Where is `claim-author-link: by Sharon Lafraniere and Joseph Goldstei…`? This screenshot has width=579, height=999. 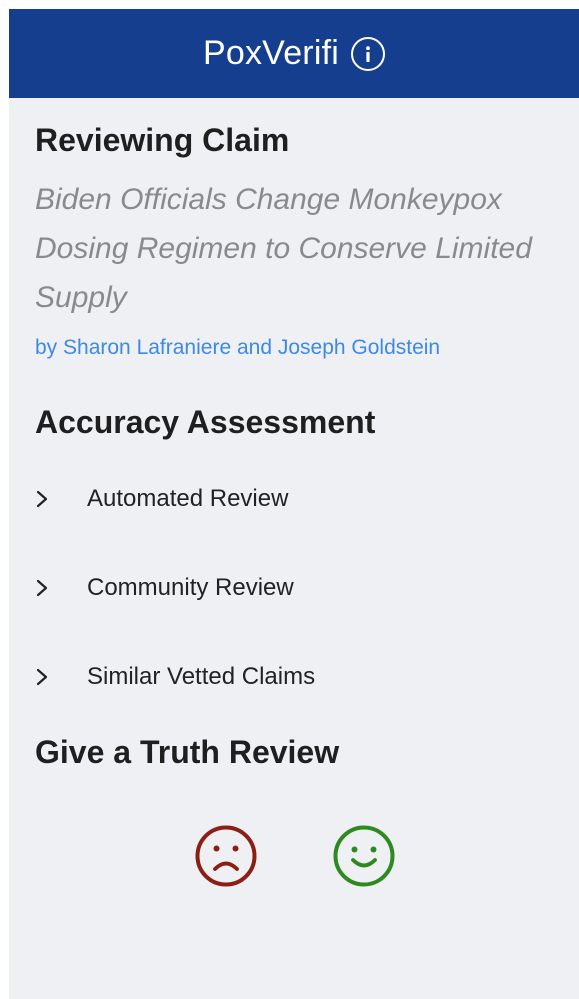 claim-author-link: by Sharon Lafraniere and Joseph Goldstei… is located at coordinates (294, 348).